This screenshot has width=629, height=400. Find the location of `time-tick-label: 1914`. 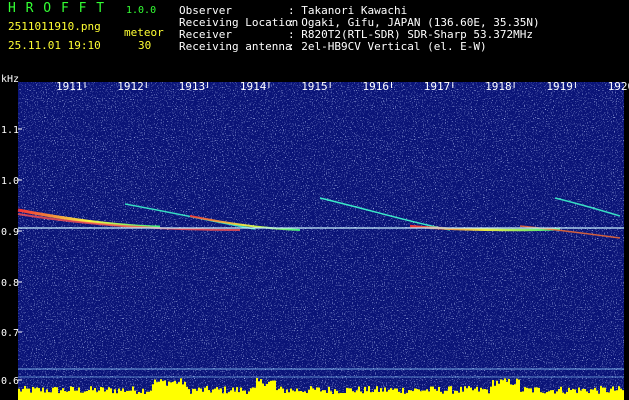

time-tick-label: 1914 is located at coordinates (253, 86).